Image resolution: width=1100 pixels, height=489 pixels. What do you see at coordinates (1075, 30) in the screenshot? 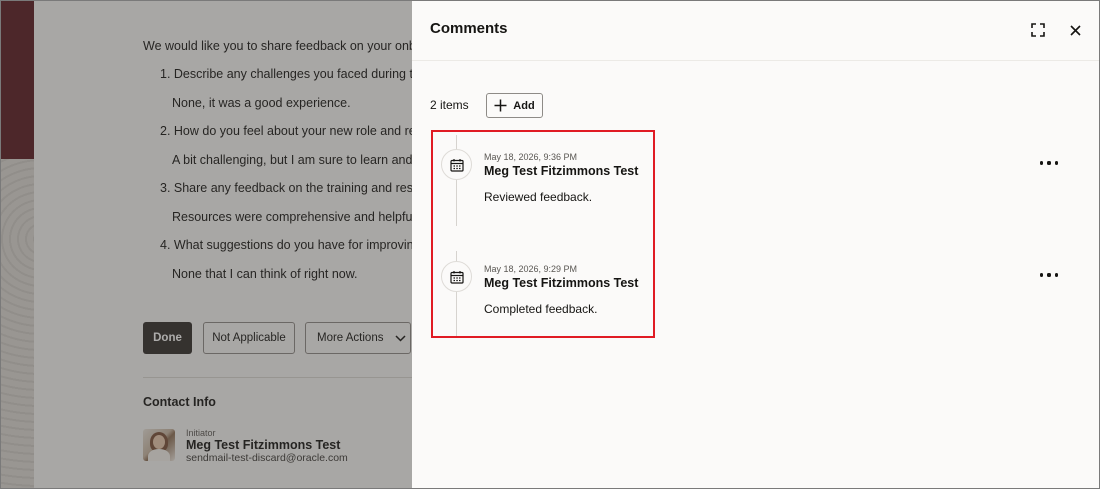
I see `close-icon` at bounding box center [1075, 30].